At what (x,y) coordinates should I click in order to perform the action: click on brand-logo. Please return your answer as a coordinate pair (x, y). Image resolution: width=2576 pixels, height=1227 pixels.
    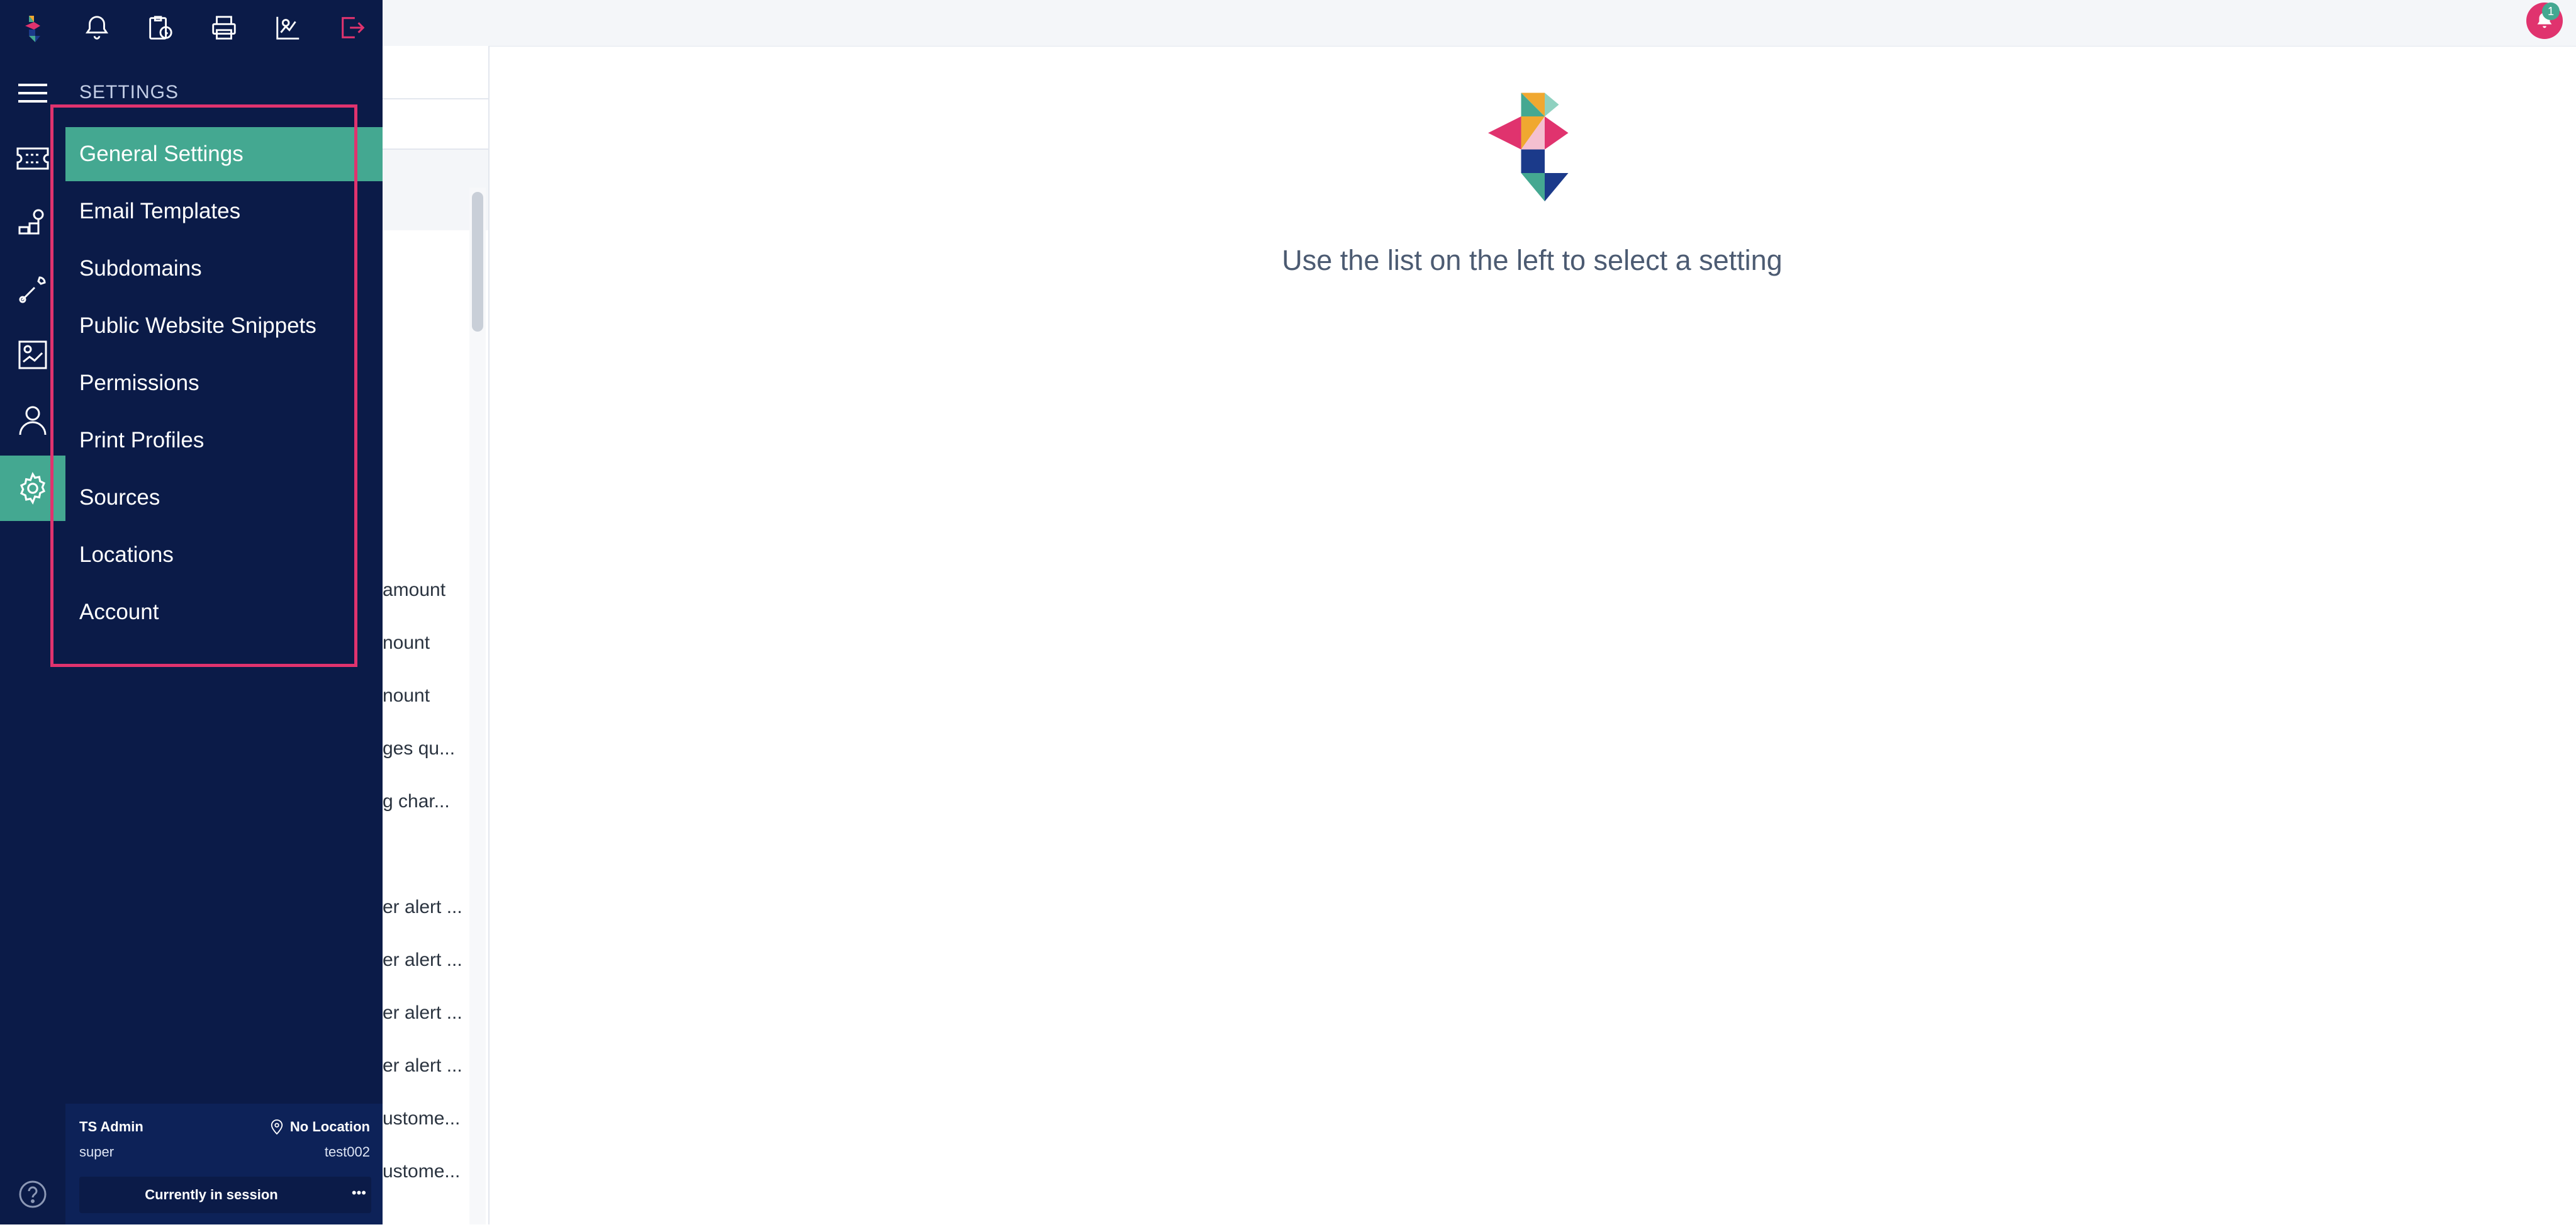
    Looking at the image, I should click on (1535, 151).